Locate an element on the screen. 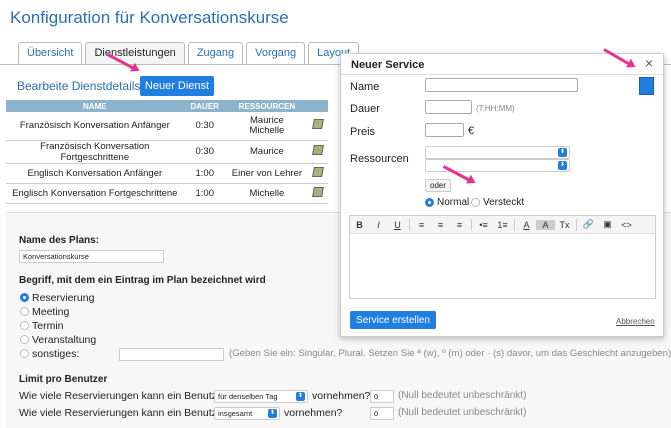 Image resolution: width=671 pixels, height=428 pixels. term-radio-event is located at coordinates (24, 339).